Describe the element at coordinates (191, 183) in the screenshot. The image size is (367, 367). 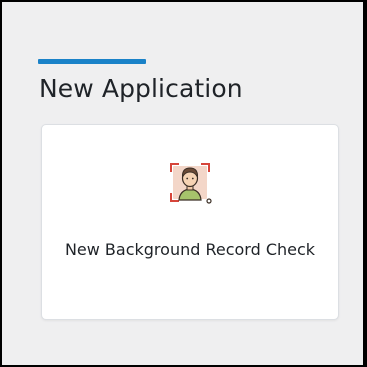
I see `person-scan-icon` at that location.